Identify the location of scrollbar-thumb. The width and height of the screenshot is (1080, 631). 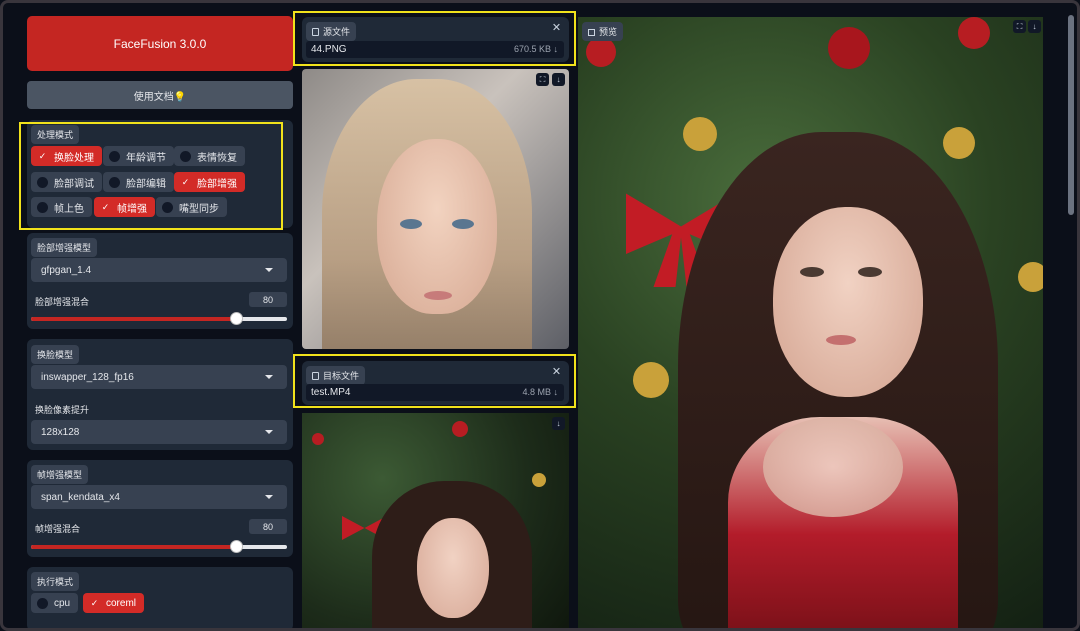
(1071, 115).